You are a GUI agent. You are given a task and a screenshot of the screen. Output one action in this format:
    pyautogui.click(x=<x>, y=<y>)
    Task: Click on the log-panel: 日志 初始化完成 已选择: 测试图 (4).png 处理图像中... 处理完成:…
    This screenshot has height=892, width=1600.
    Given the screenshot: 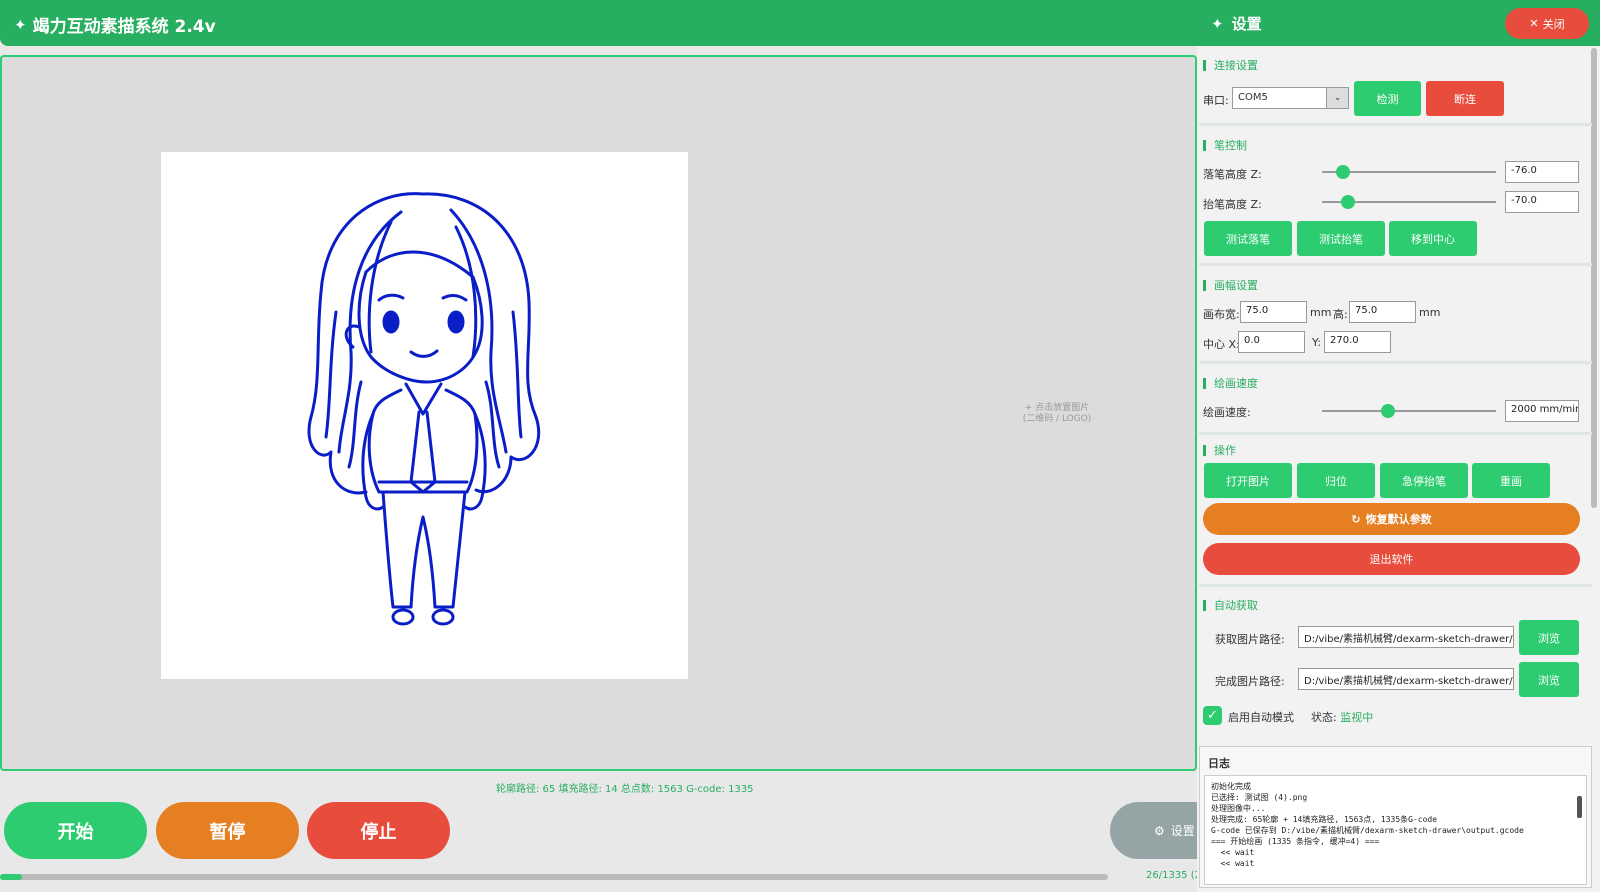 What is the action you would take?
    pyautogui.click(x=1395, y=817)
    